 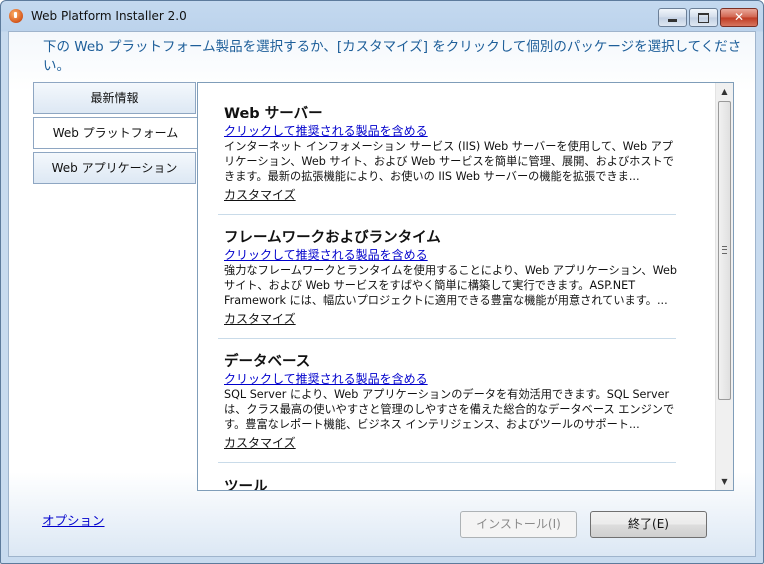 I want to click on section-title: フレームワークおよびランタイム, so click(x=332, y=238).